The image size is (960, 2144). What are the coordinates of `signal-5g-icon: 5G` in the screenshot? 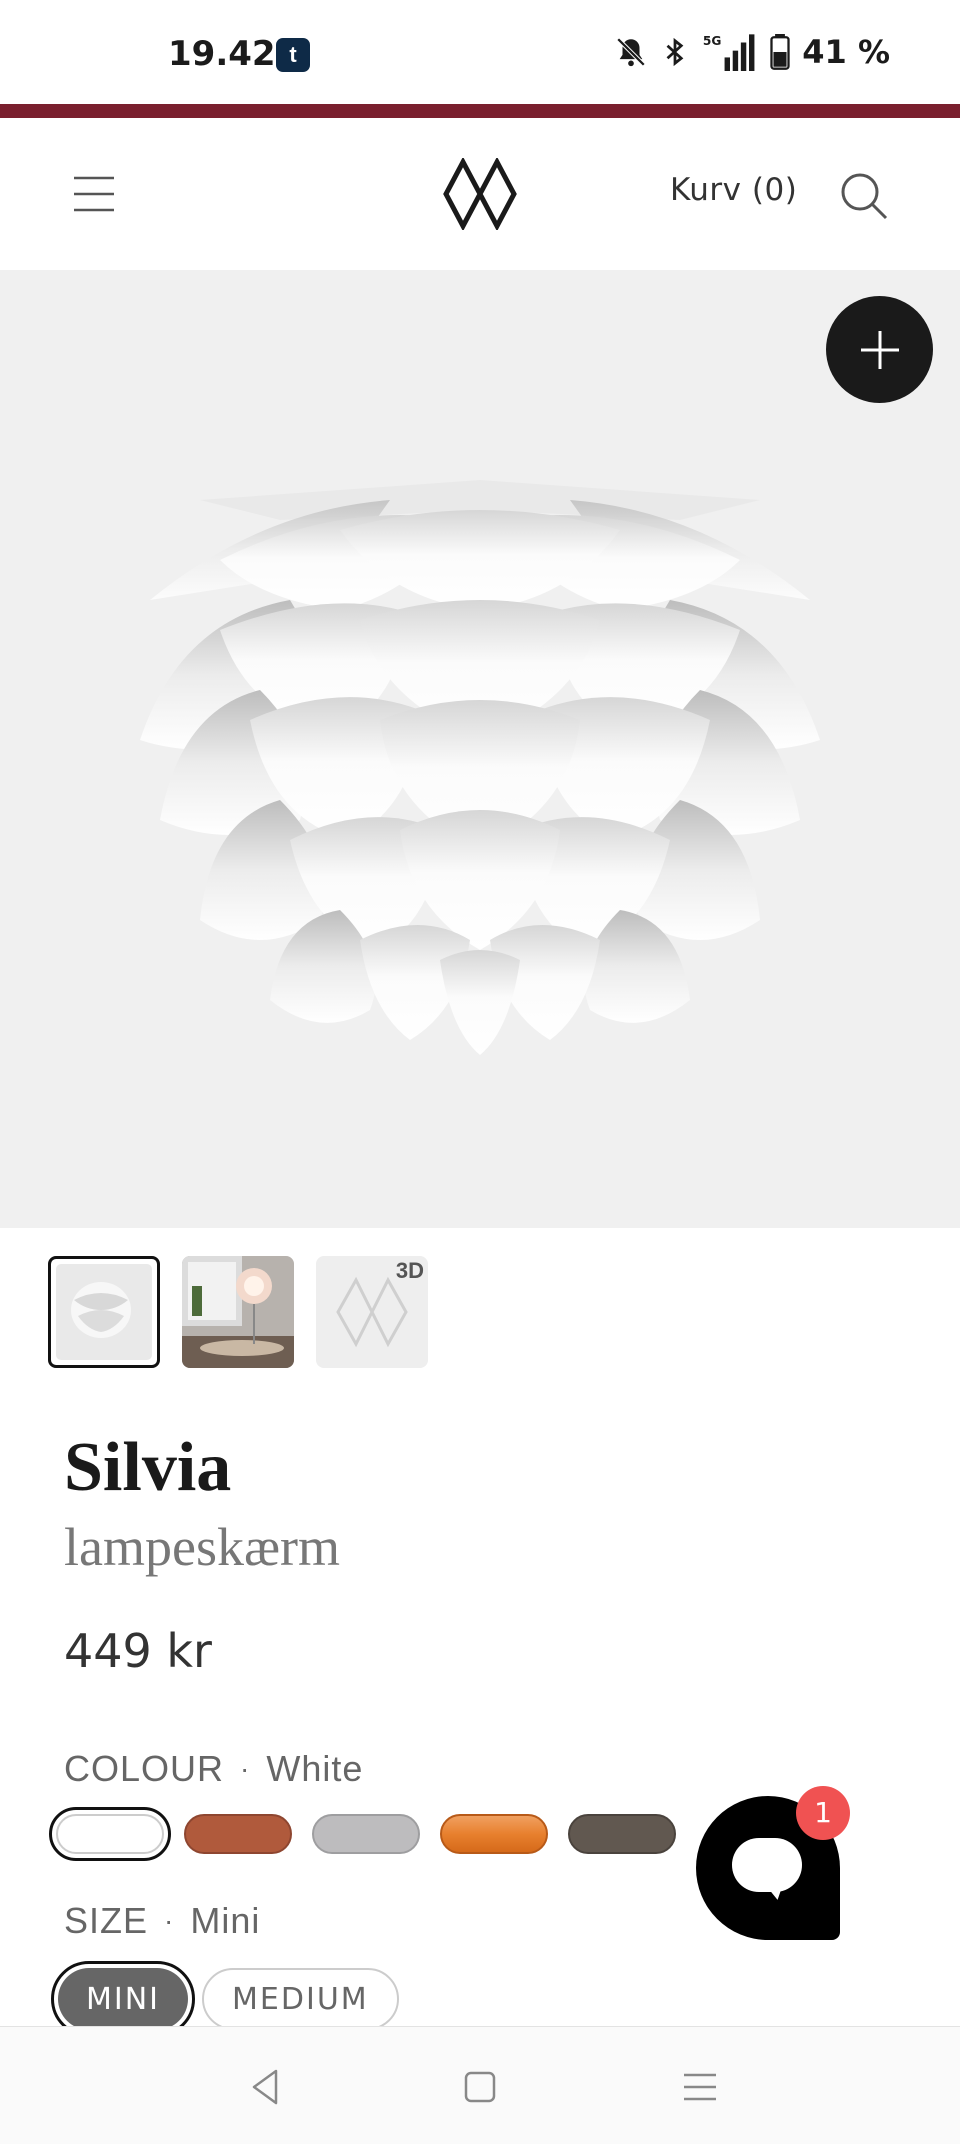 It's located at (729, 52).